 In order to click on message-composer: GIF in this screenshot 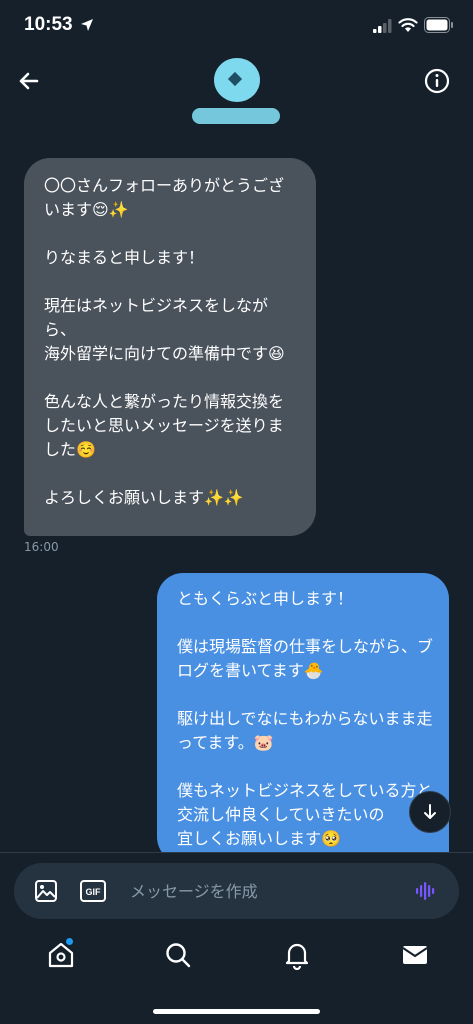, I will do `click(236, 891)`.